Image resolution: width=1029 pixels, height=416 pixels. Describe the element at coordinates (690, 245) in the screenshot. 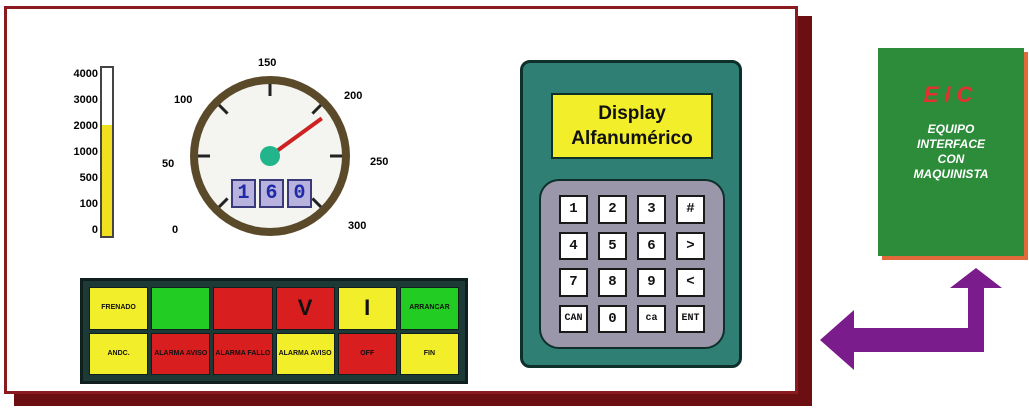

I see `key-next: >` at that location.